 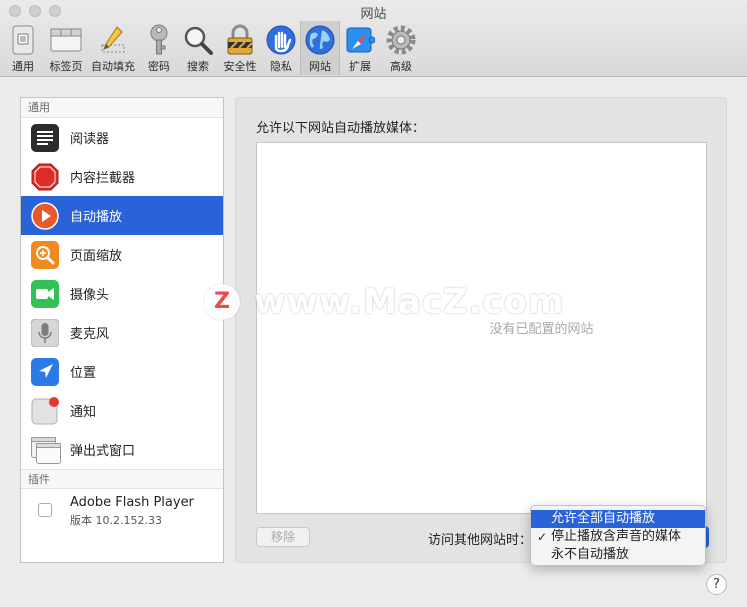 What do you see at coordinates (45, 371) in the screenshot?
I see `location-icon` at bounding box center [45, 371].